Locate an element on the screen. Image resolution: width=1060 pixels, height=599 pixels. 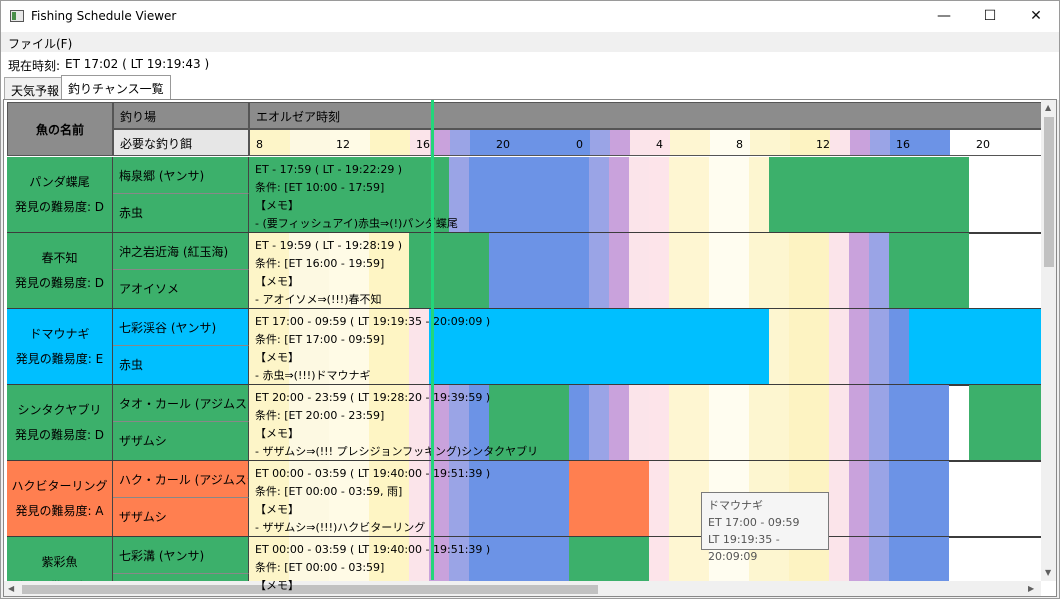
fishing-spot-cell: 沖之岩近海 (紅玉海) is located at coordinates (181, 251).